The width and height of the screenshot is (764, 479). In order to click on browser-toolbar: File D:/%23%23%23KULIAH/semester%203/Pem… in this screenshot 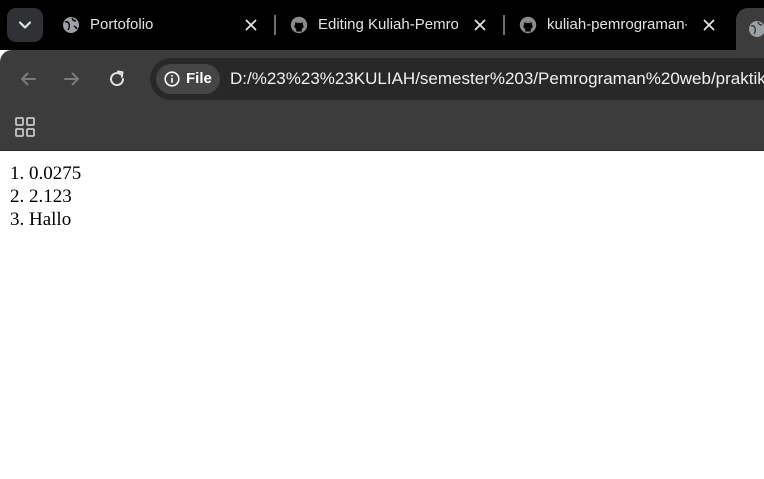, I will do `click(382, 79)`.